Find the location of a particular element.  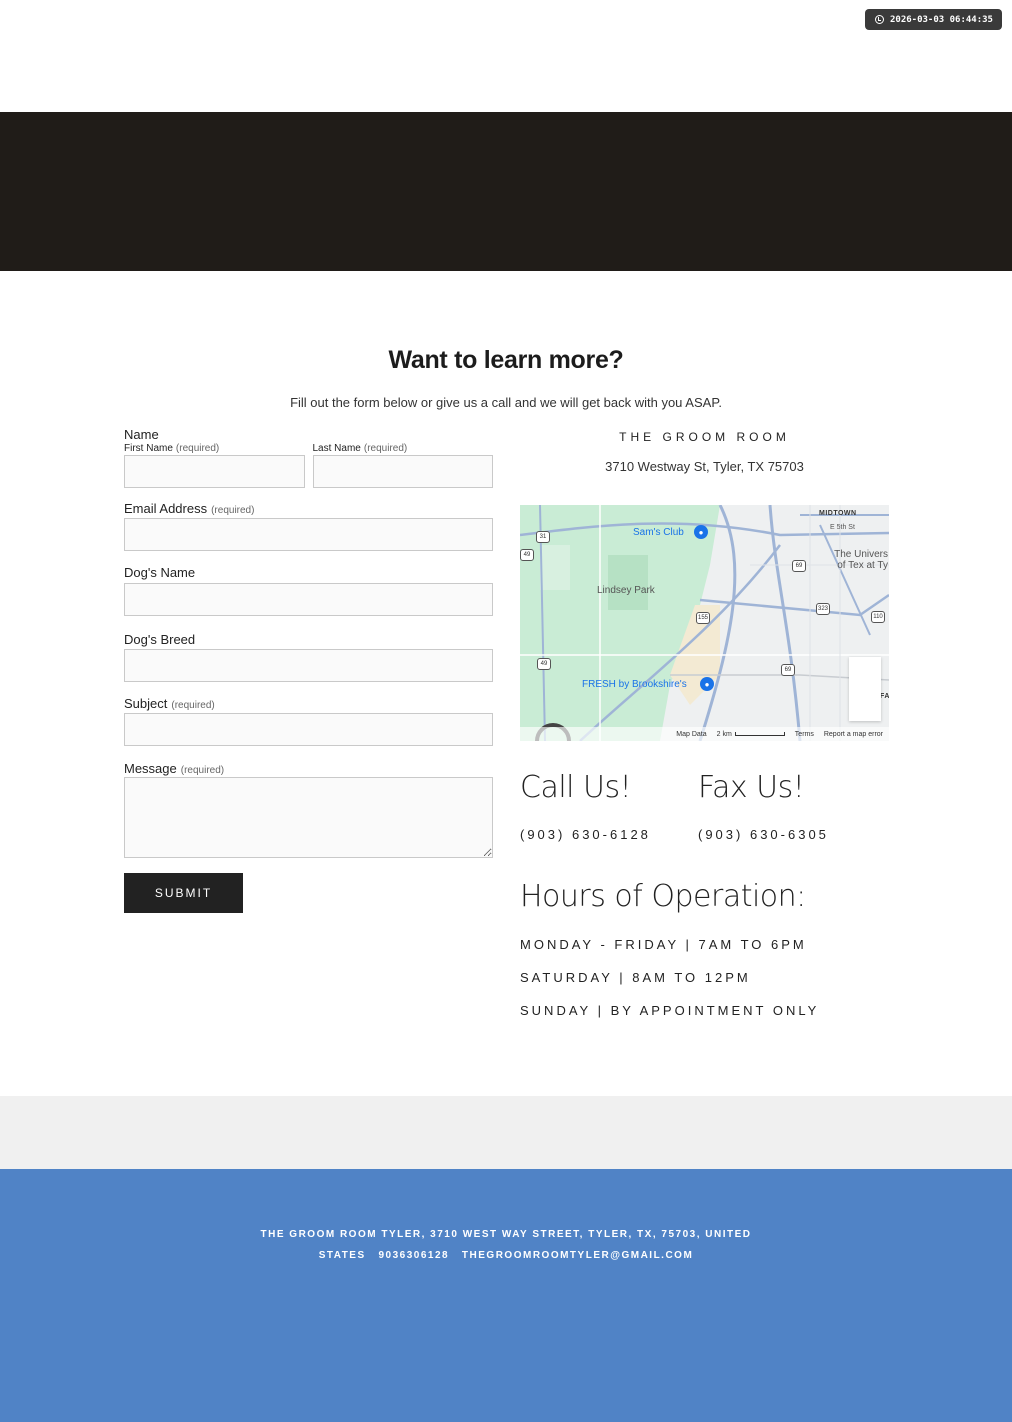

scale-bar-icon is located at coordinates (759, 733).